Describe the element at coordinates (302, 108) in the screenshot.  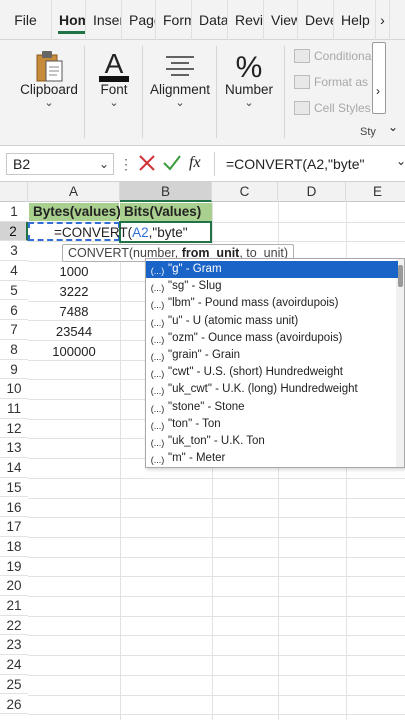
I see `cell-styles-icon` at that location.